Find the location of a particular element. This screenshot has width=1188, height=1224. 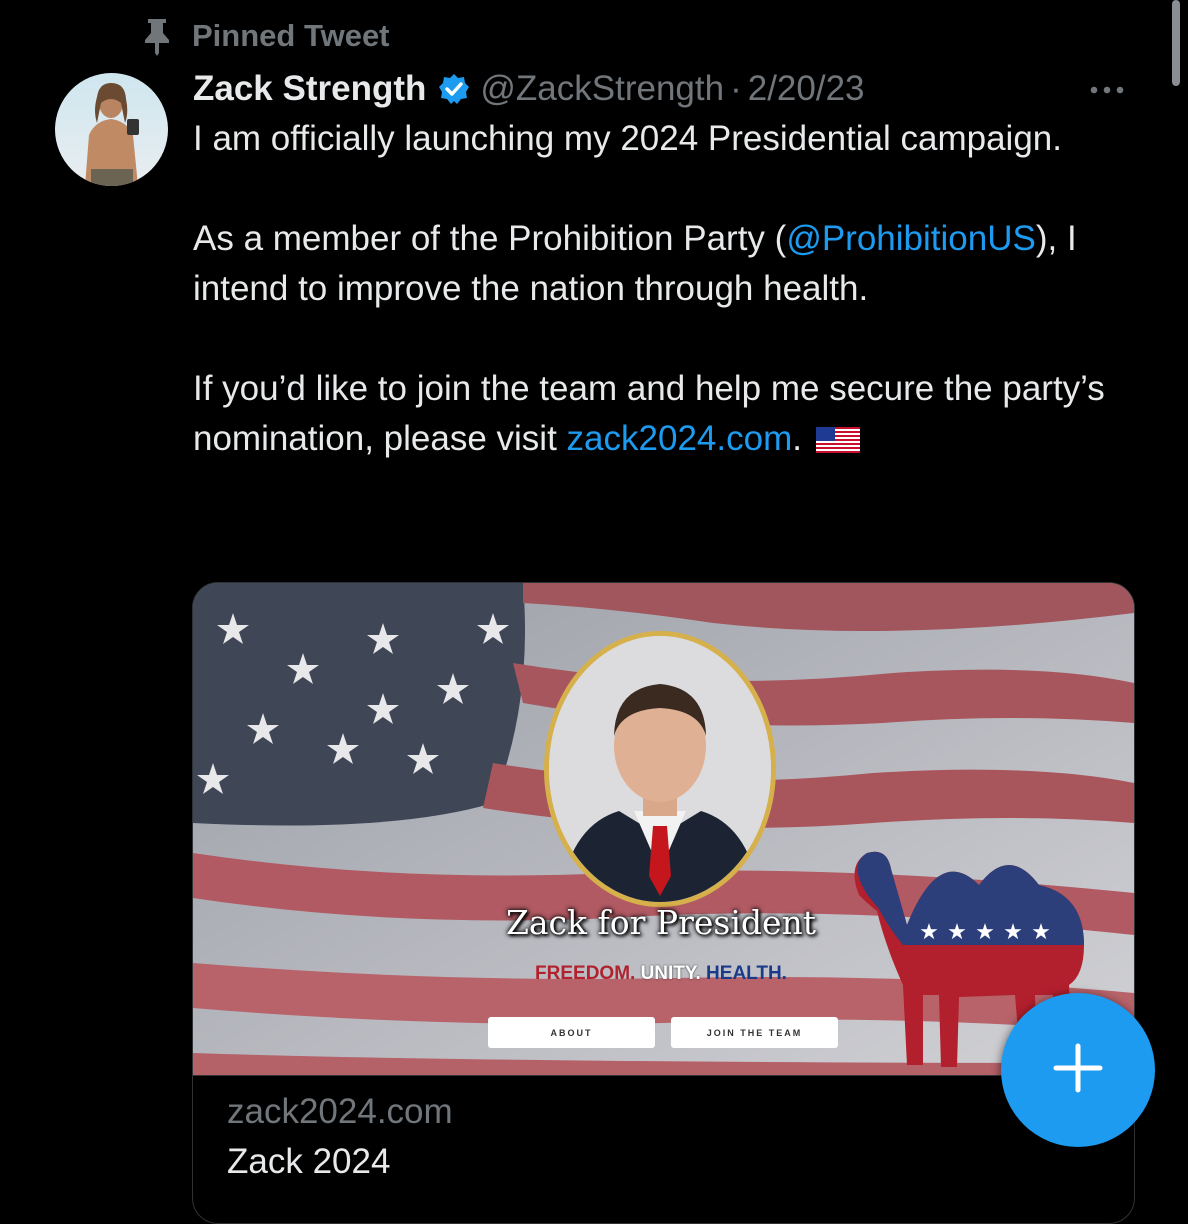

verified-badge-icon is located at coordinates (454, 89).